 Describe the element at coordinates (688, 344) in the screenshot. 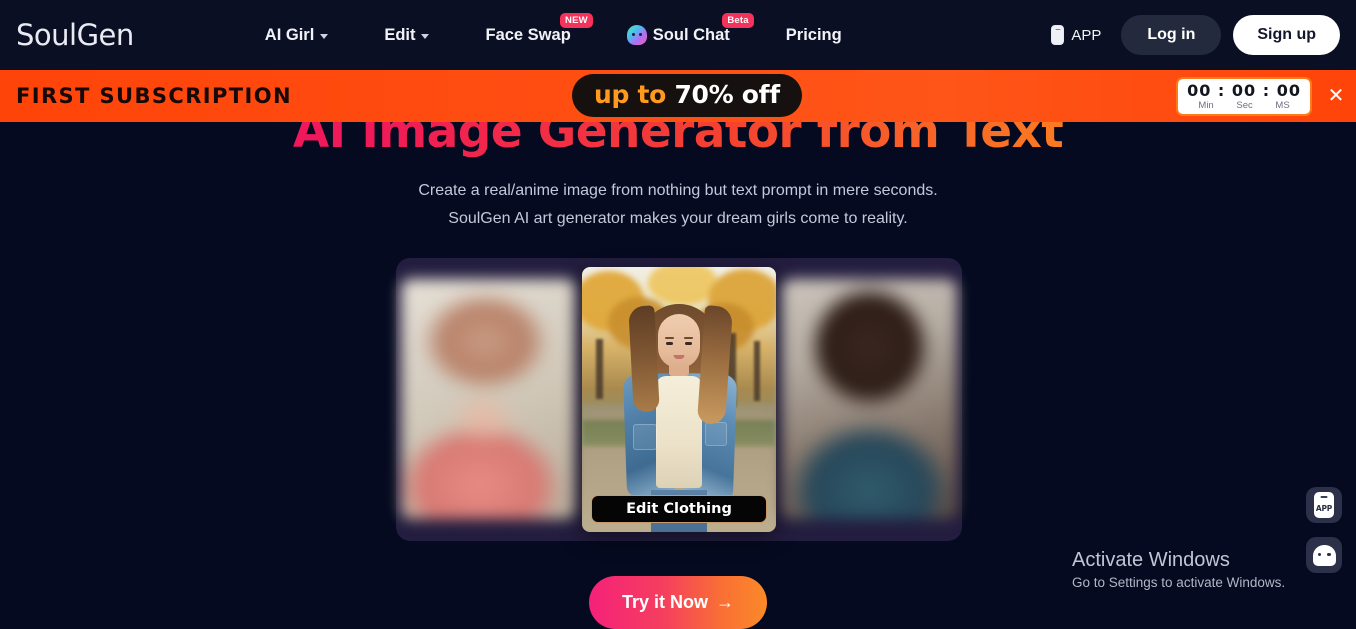

I see `eye-right` at that location.